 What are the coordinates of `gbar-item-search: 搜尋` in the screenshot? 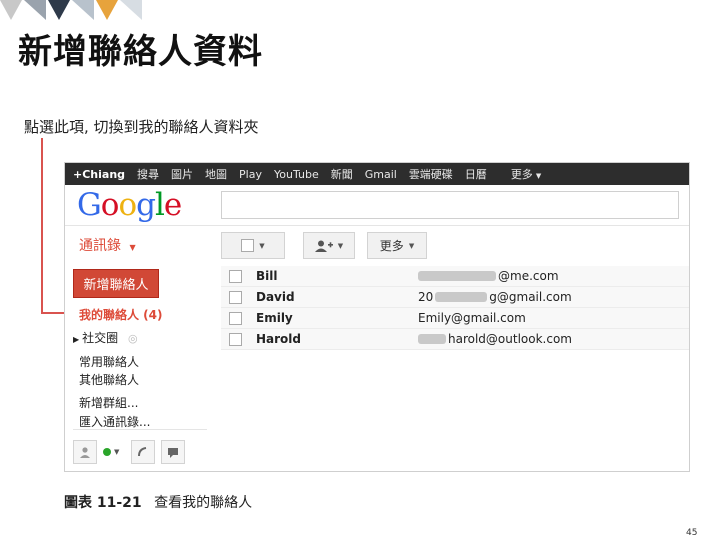 It's located at (148, 174).